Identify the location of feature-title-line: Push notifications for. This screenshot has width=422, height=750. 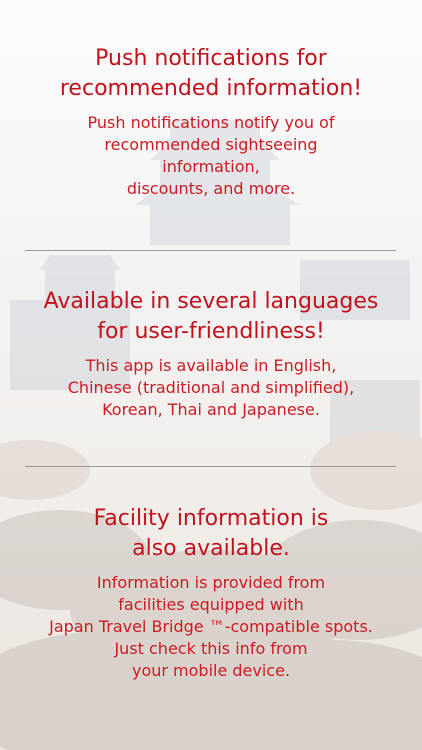
(211, 58).